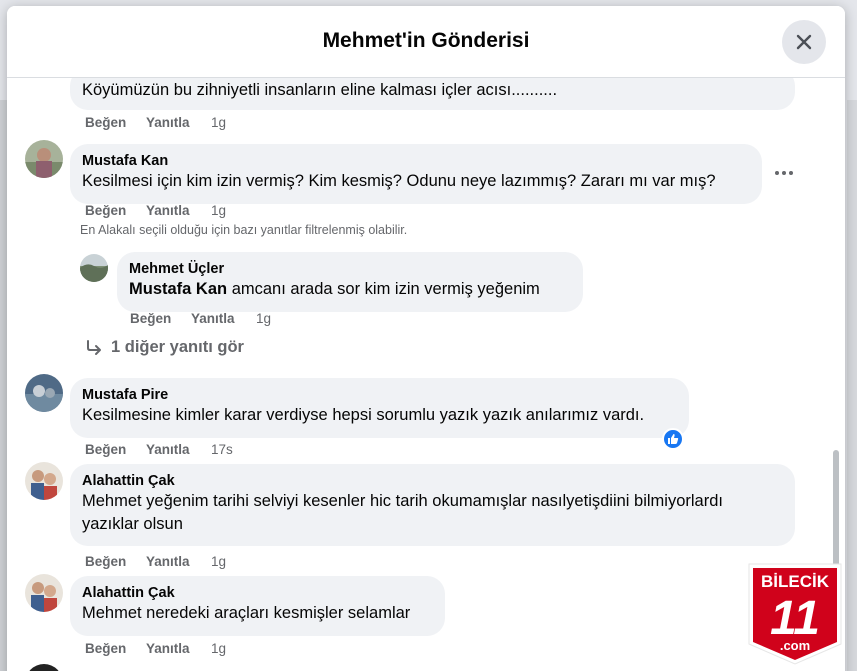  What do you see at coordinates (383, 289) in the screenshot?
I see `reply-text-body: amcanı arada sor kim izin vermiş yeğenim` at bounding box center [383, 289].